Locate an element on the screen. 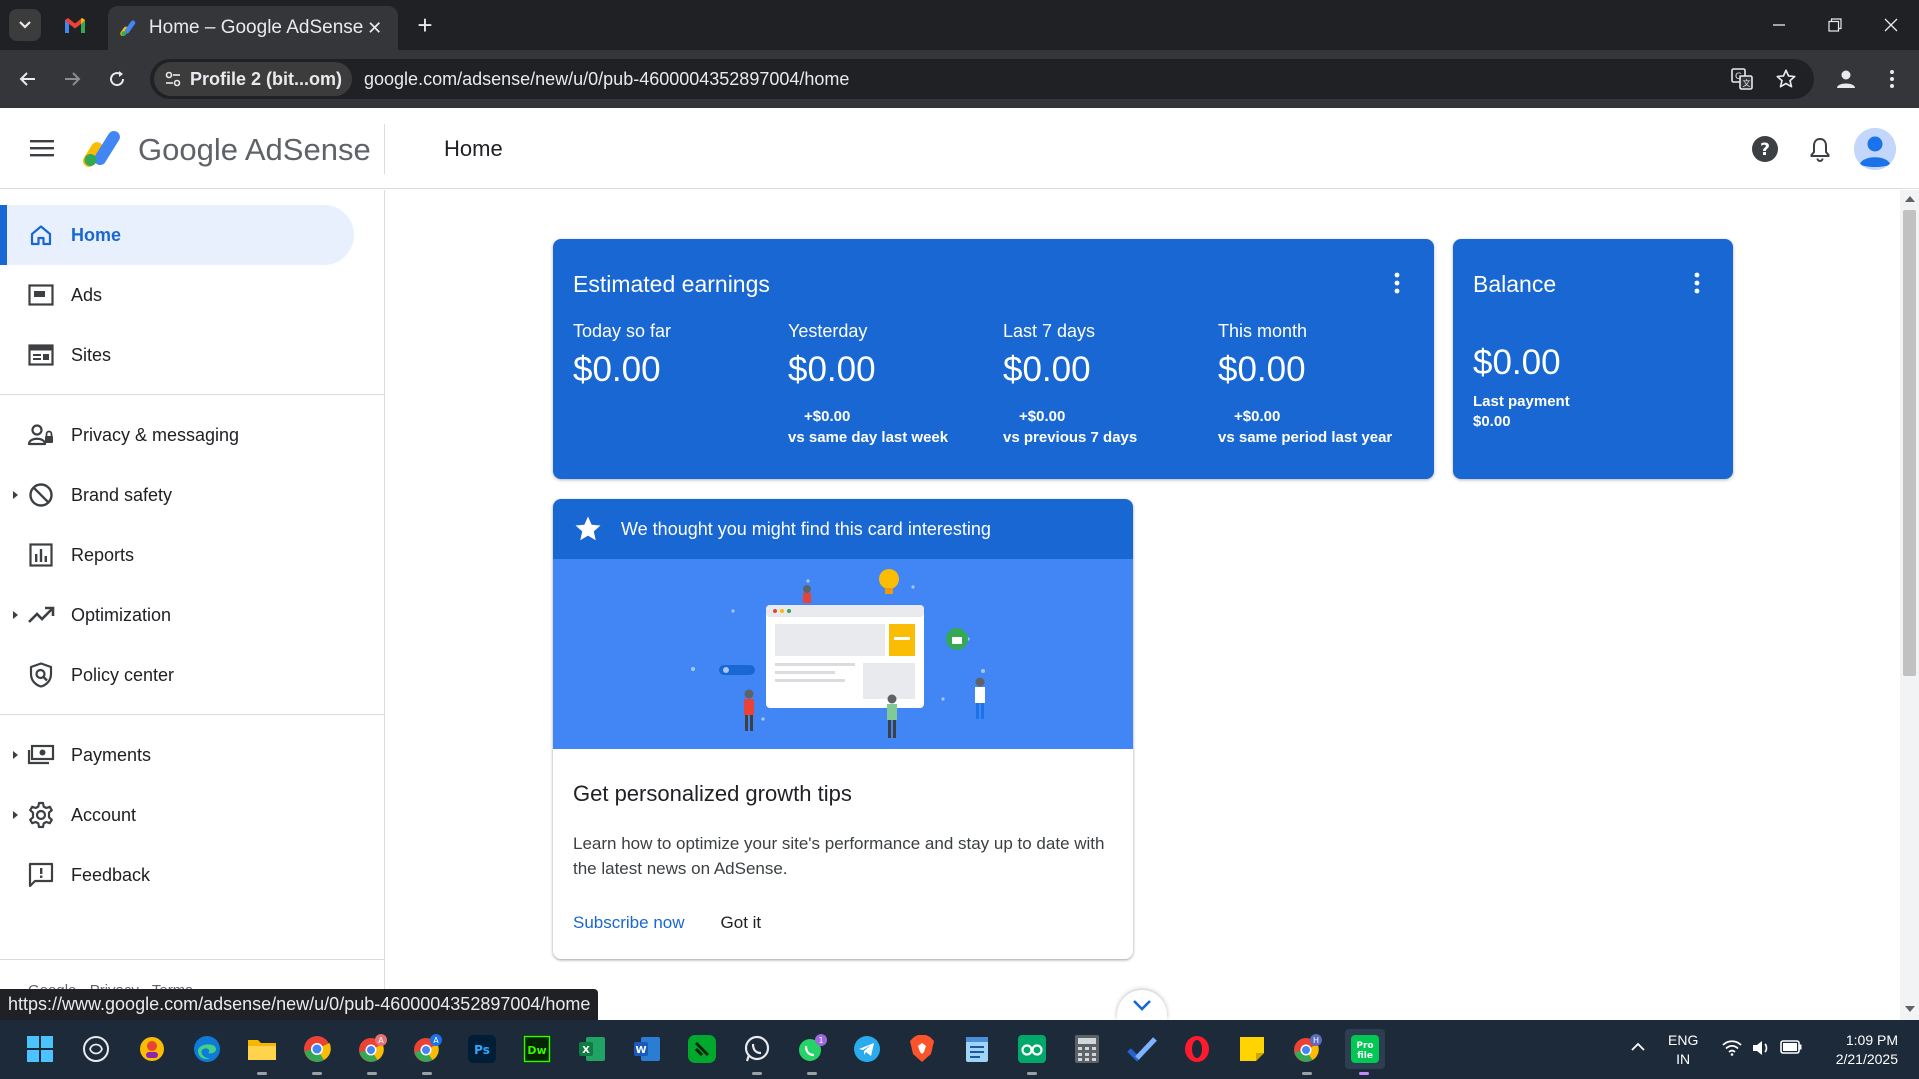 The image size is (1919, 1079). binoculars-icon is located at coordinates (1032, 1049).